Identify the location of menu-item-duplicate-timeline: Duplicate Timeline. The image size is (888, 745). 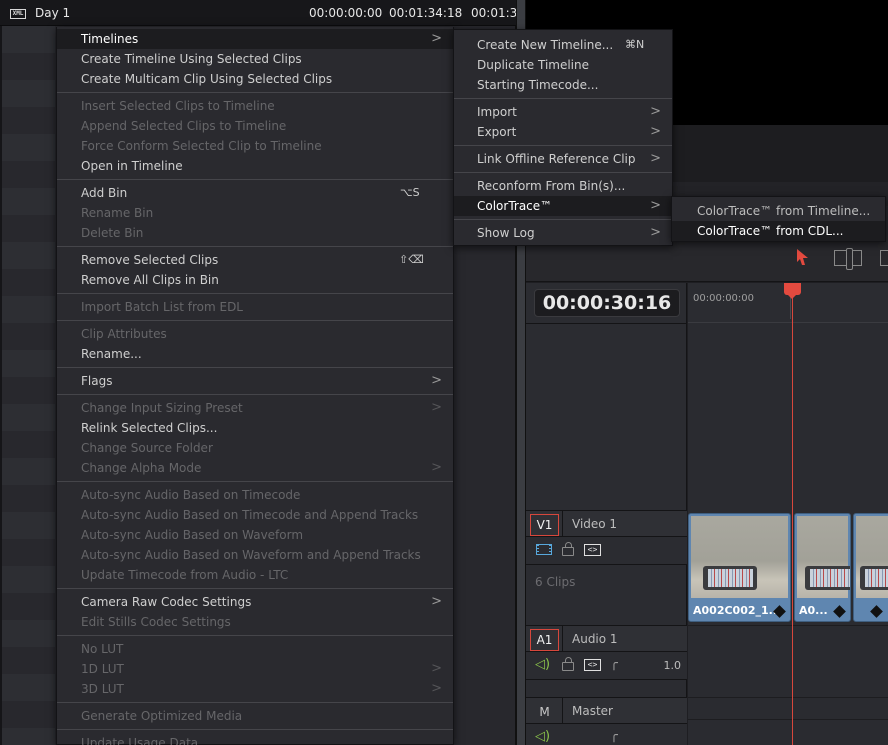
(563, 65).